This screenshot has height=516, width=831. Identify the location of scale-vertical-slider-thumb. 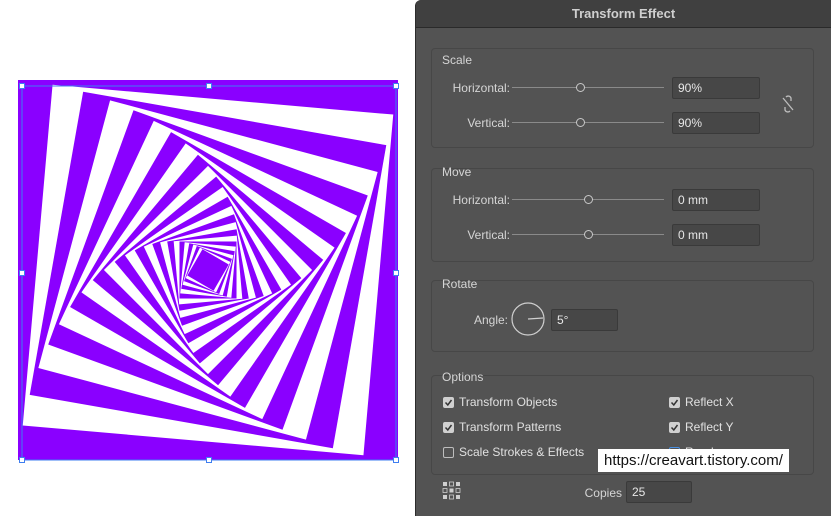
(580, 122).